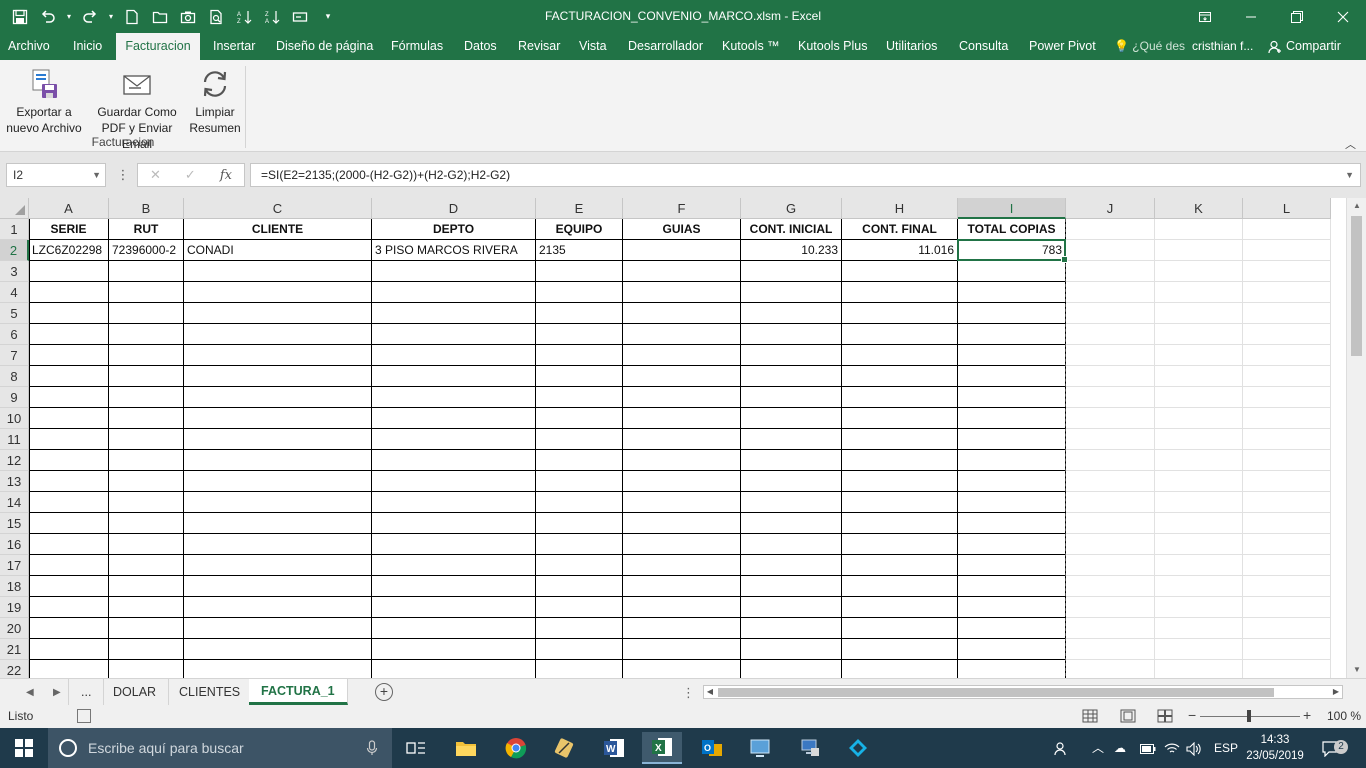 Image resolution: width=1366 pixels, height=768 pixels. What do you see at coordinates (14, 481) in the screenshot?
I see `row-header-13: 13` at bounding box center [14, 481].